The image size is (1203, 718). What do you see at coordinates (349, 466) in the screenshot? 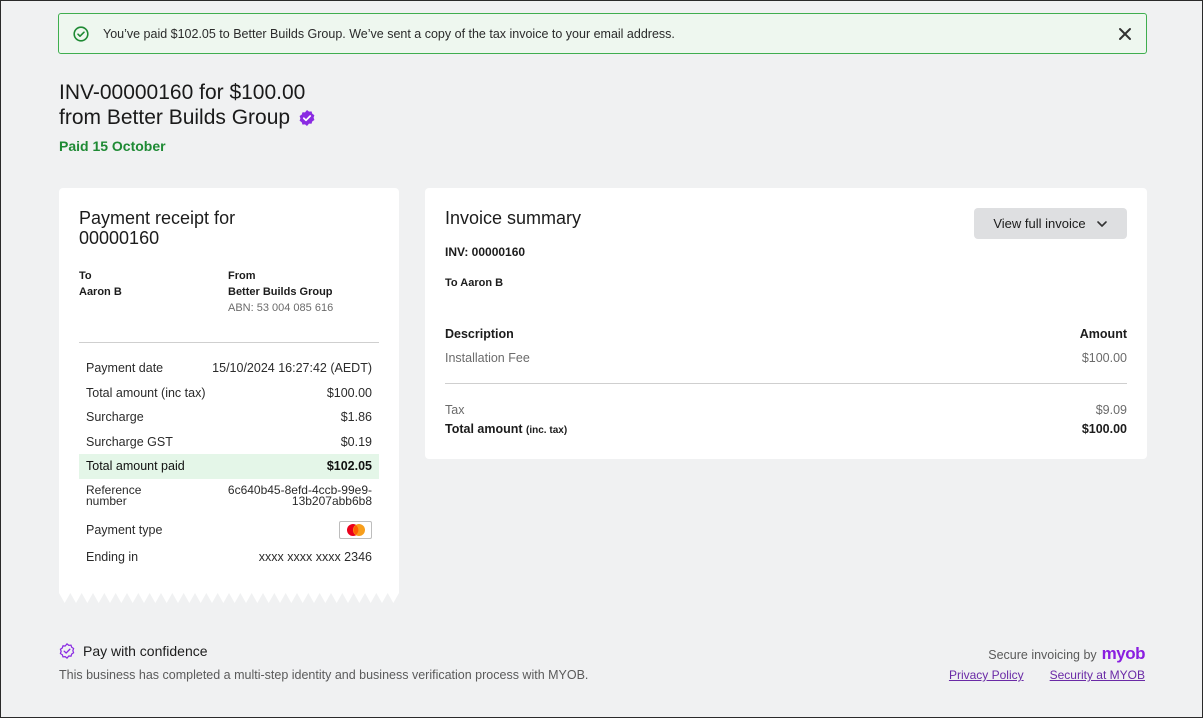
I see `row-value: $102.05` at bounding box center [349, 466].